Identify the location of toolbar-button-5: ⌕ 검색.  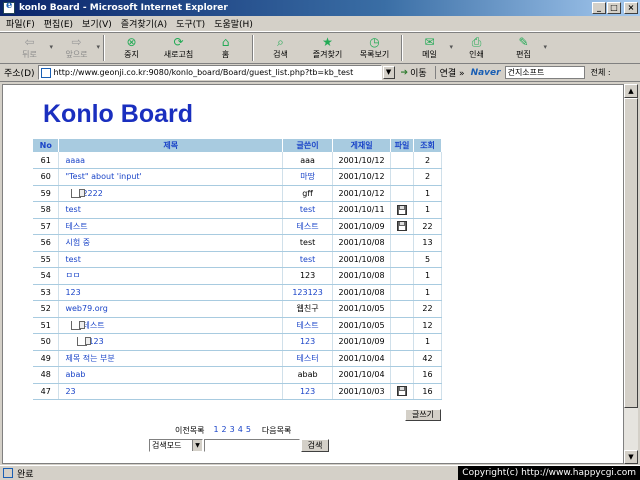
(280, 48).